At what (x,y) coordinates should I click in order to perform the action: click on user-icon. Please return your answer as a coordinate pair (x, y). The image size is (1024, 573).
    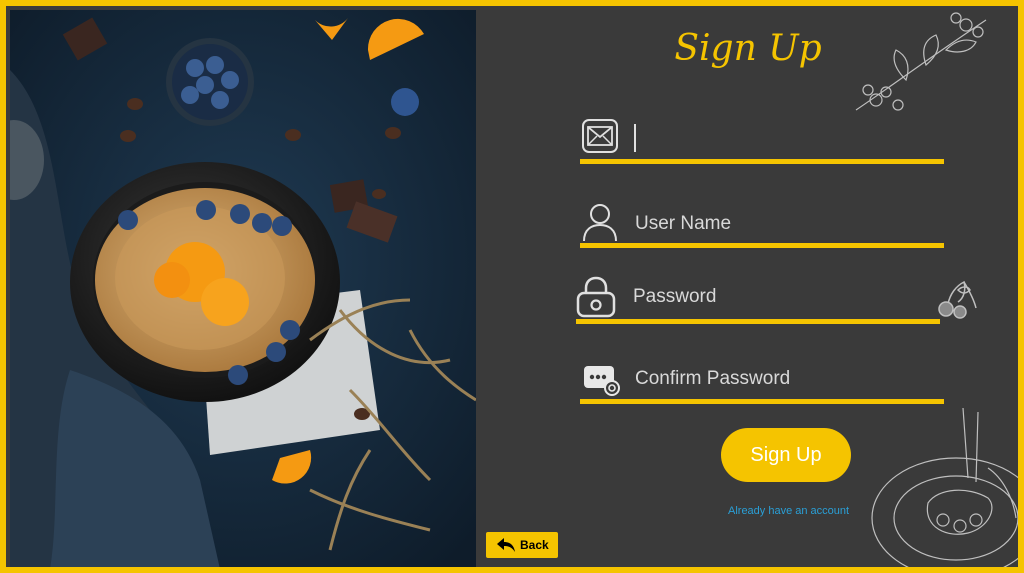
    Looking at the image, I should click on (600, 223).